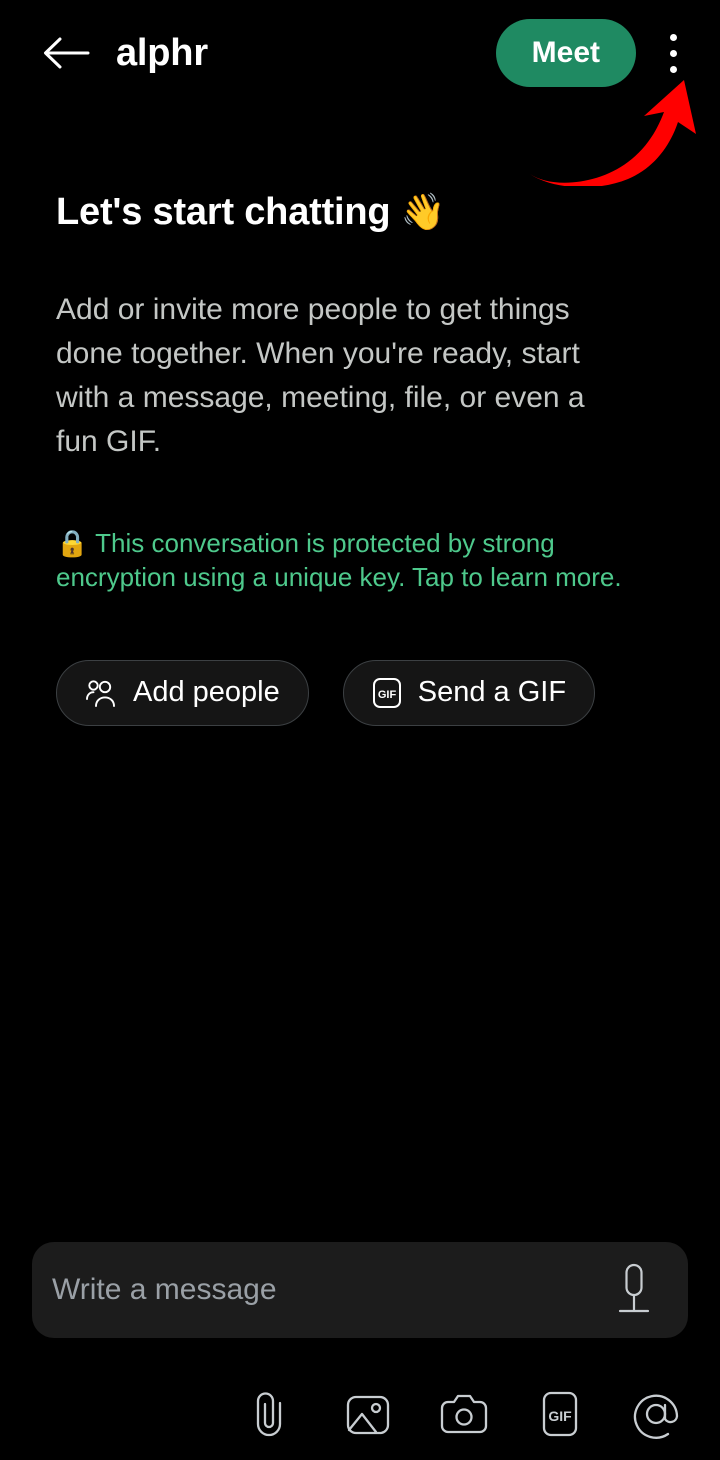  I want to click on attach-file-button, so click(272, 1415).